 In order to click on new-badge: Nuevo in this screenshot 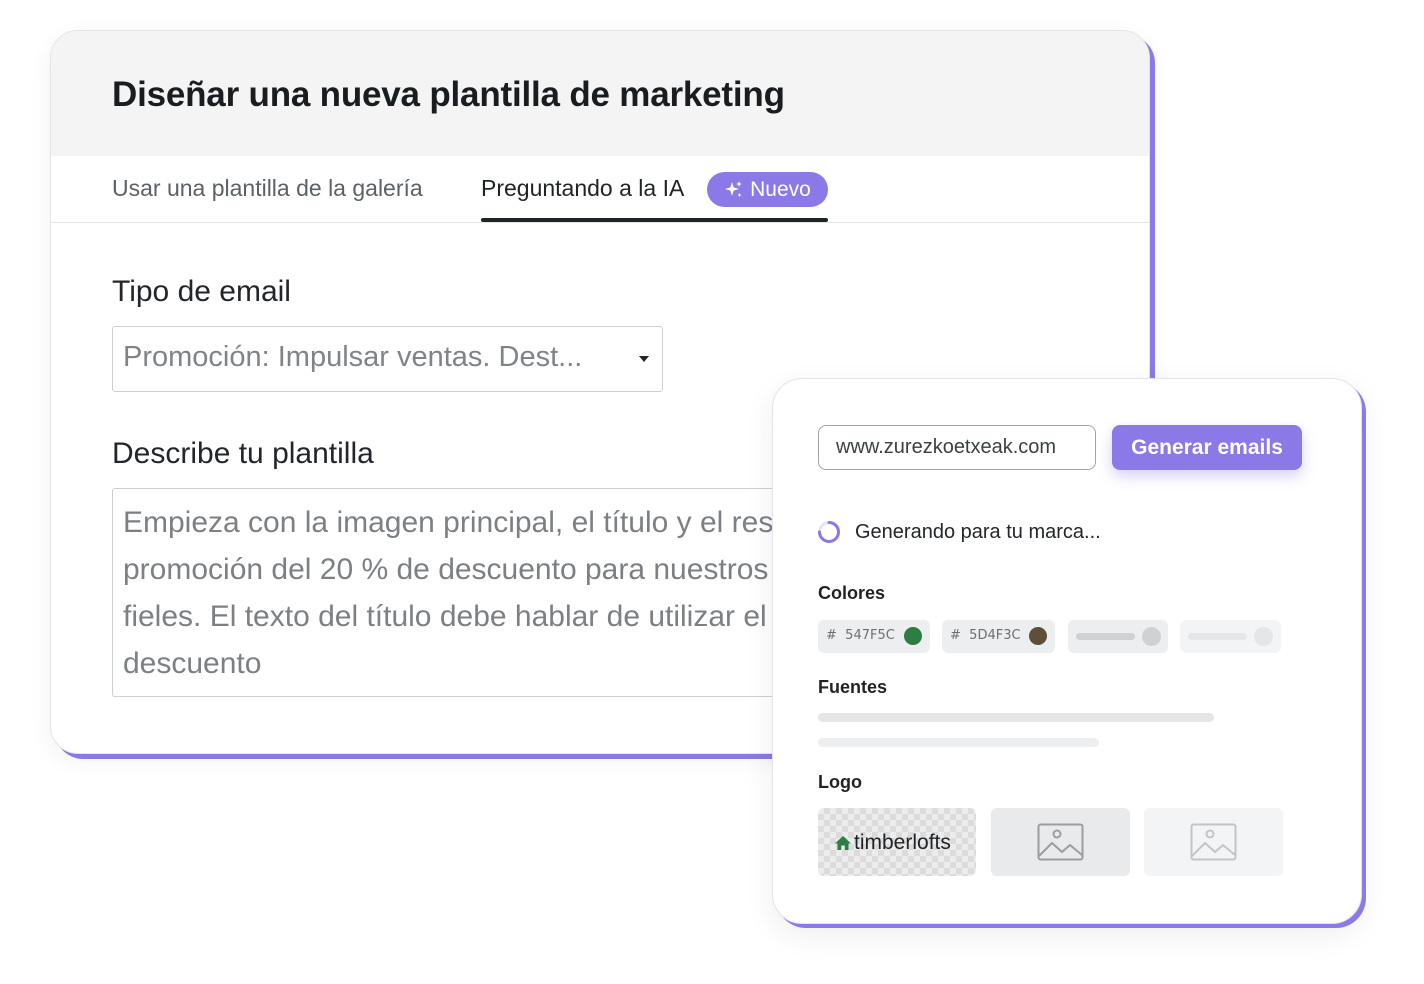, I will do `click(767, 189)`.